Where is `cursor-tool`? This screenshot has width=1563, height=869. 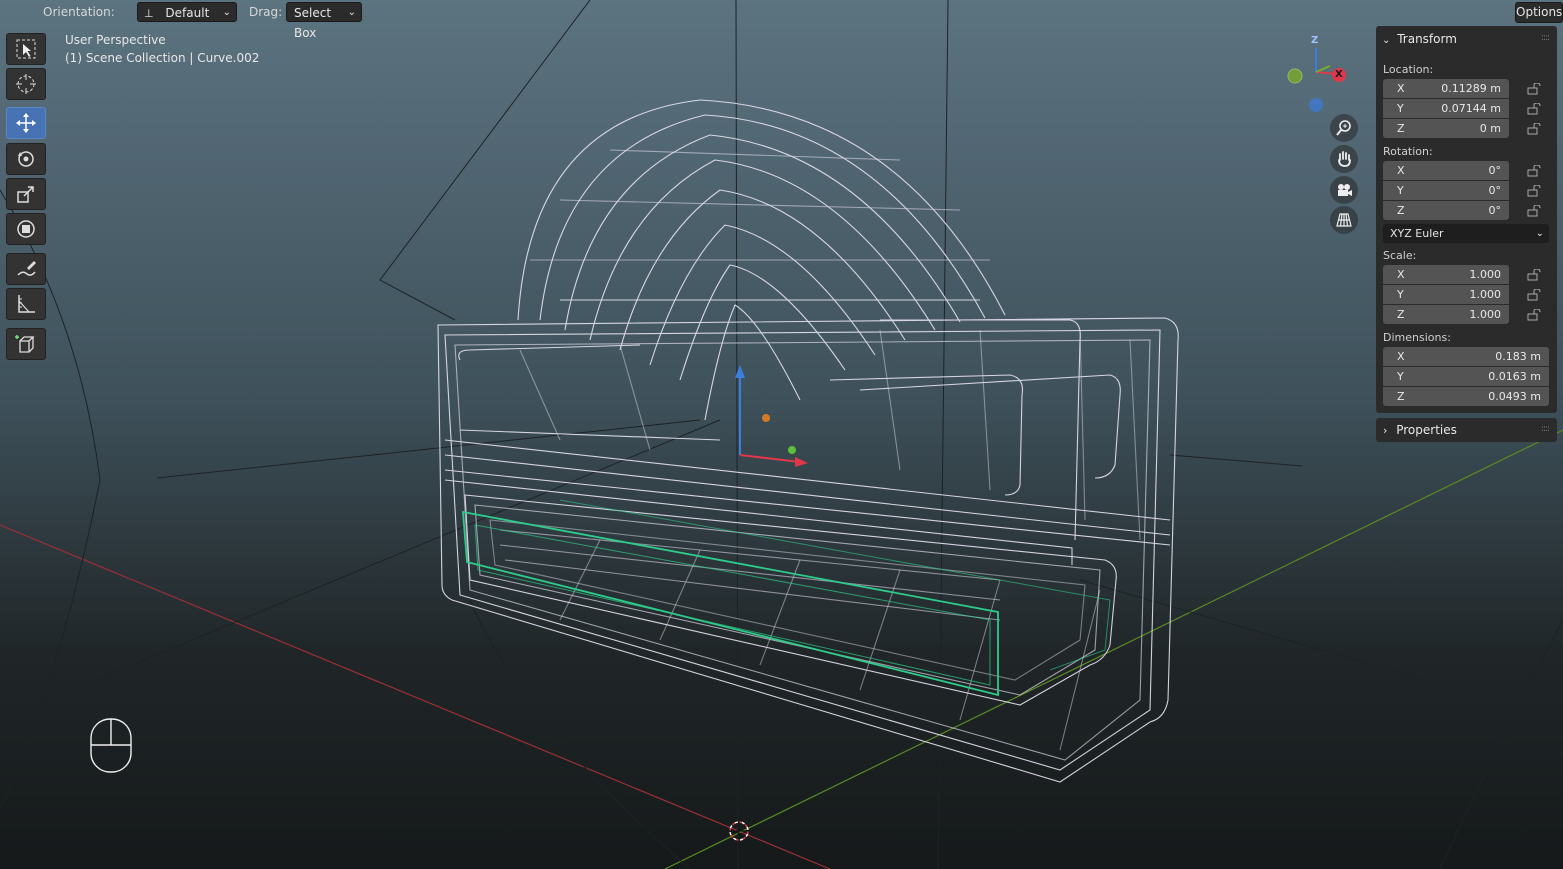 cursor-tool is located at coordinates (26, 84).